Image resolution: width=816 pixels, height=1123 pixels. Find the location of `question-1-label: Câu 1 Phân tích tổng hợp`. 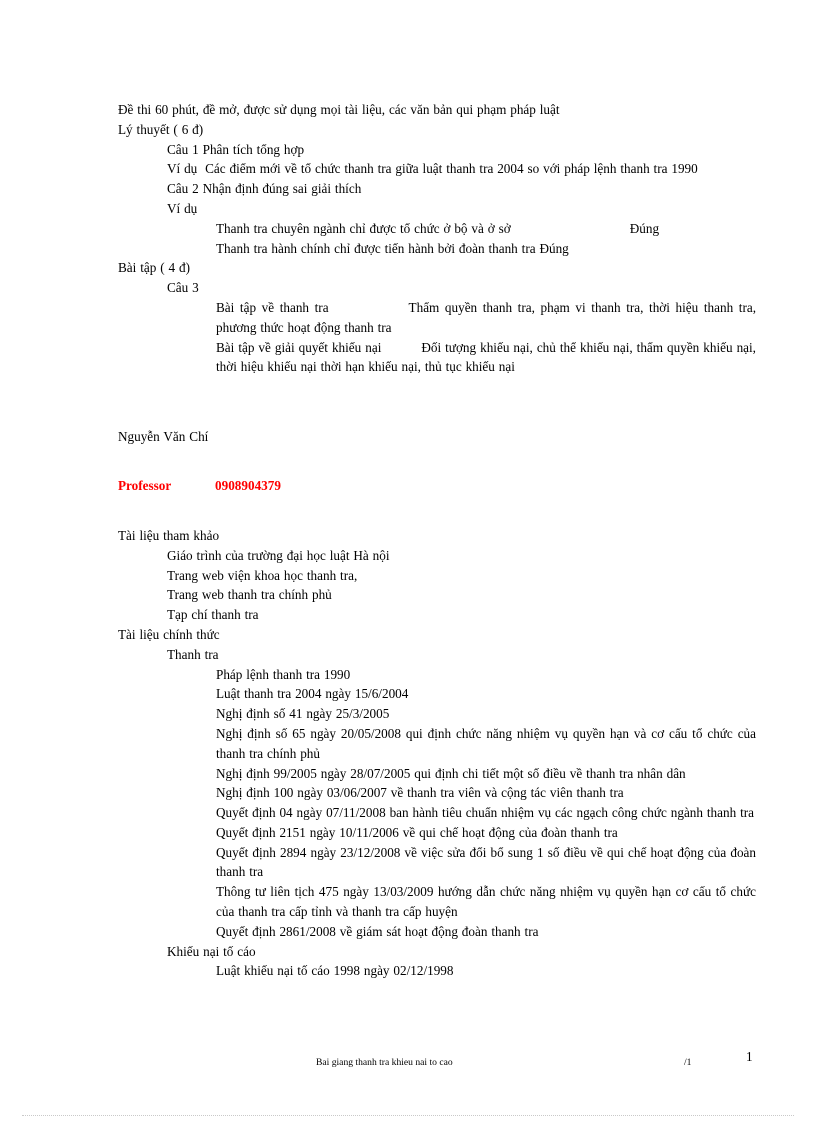

question-1-label: Câu 1 Phân tích tổng hợp is located at coordinates (236, 149).